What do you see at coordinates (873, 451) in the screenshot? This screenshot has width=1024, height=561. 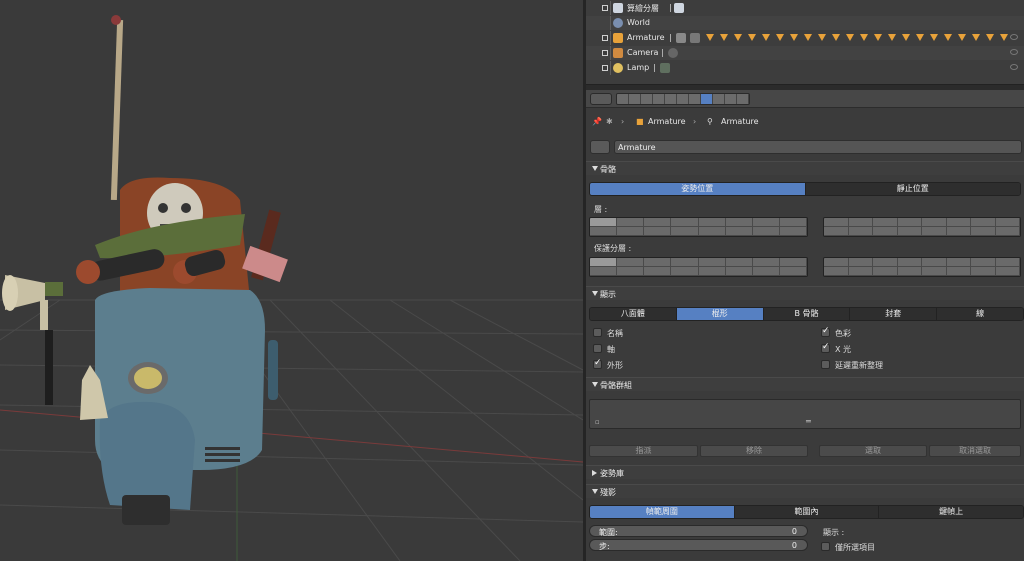 I see `select-button: 選取` at bounding box center [873, 451].